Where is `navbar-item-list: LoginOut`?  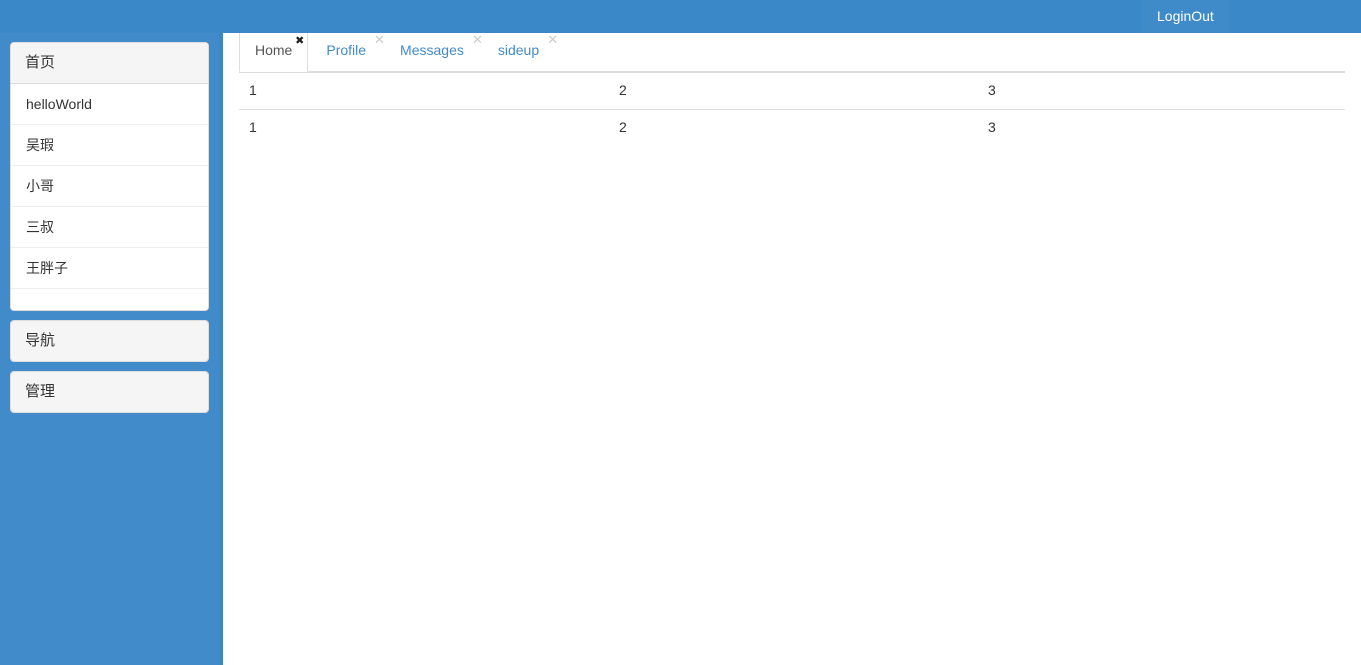
navbar-item-list: LoginOut is located at coordinates (1185, 16).